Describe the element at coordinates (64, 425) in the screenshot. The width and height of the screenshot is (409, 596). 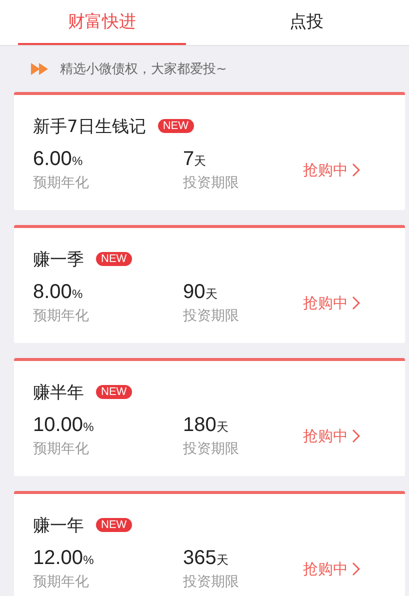
I see `rate-value: 10.00%` at that location.